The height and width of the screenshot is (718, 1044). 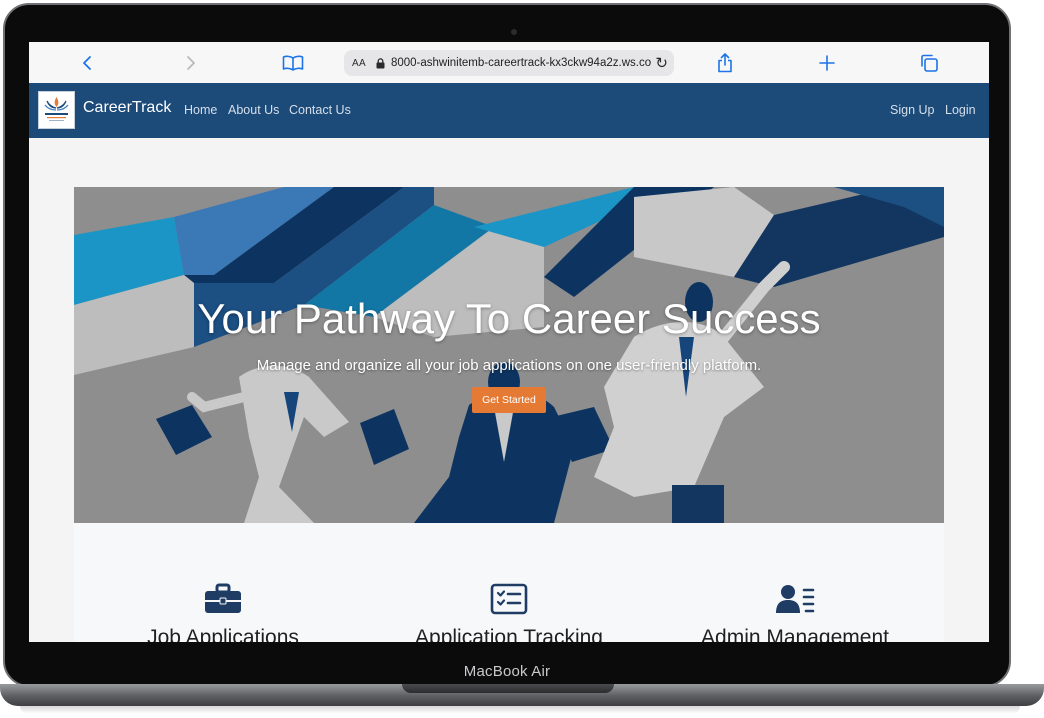 I want to click on feature-application-tracking: Application Tracking, so click(x=509, y=612).